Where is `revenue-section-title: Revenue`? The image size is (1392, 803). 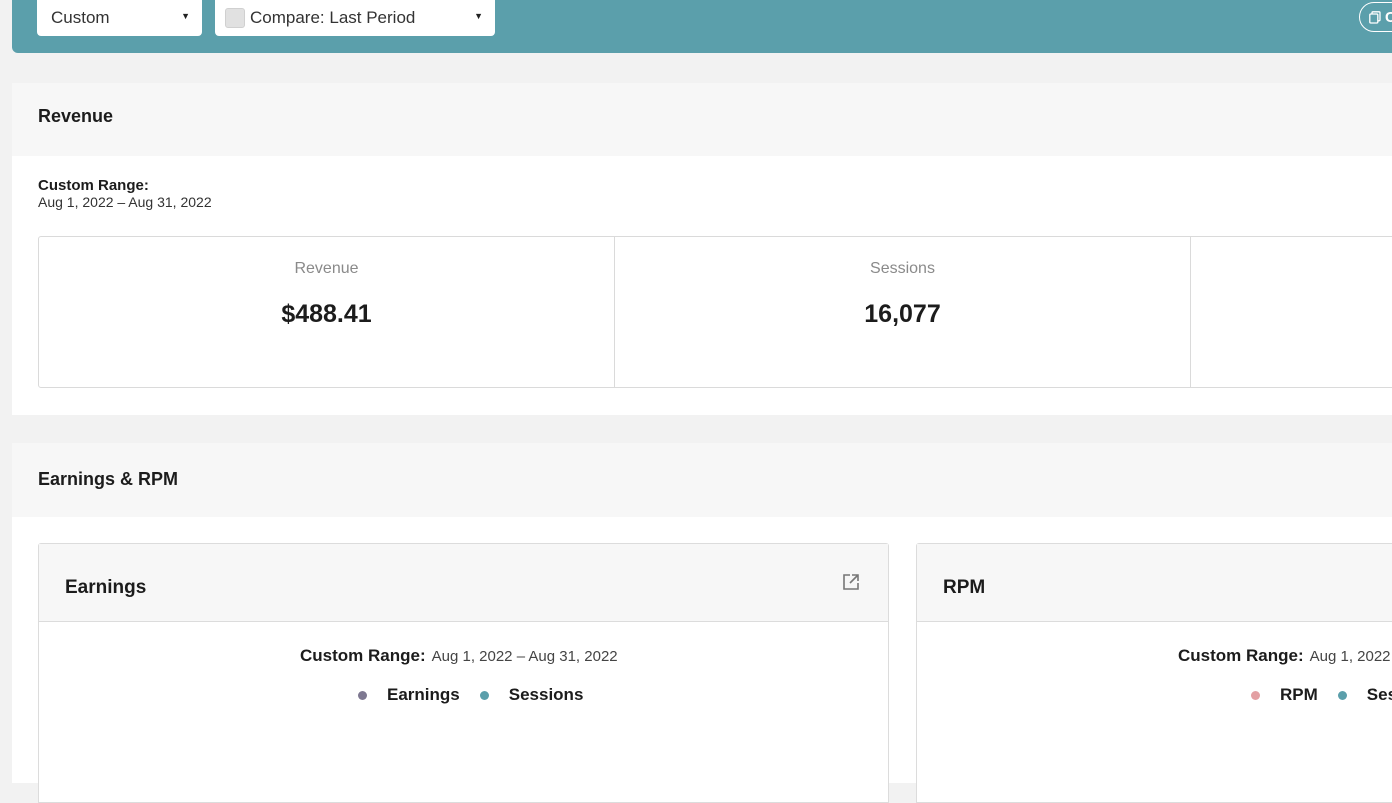 revenue-section-title: Revenue is located at coordinates (76, 116).